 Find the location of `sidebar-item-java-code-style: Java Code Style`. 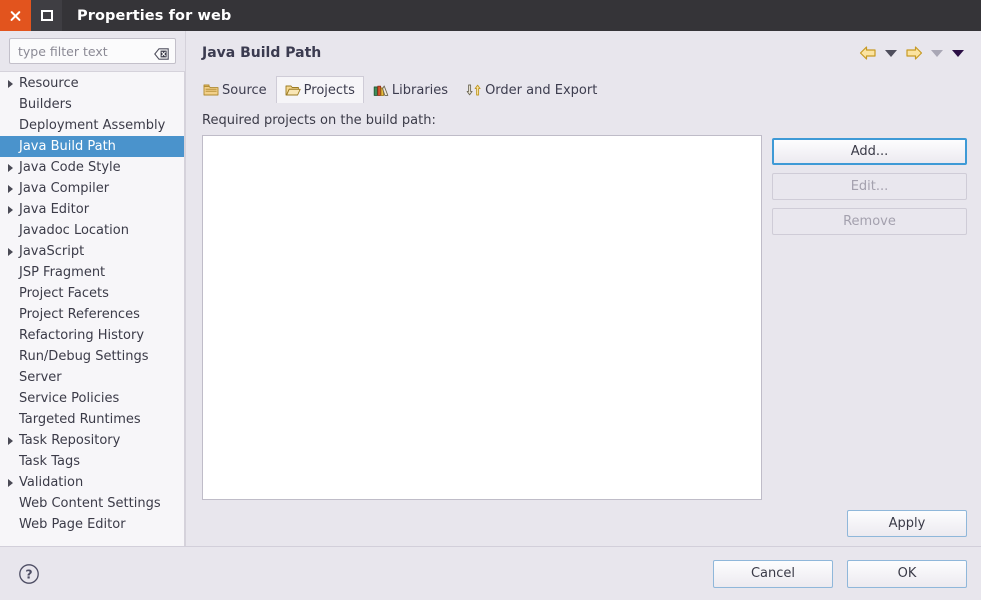

sidebar-item-java-code-style: Java Code Style is located at coordinates (92, 167).